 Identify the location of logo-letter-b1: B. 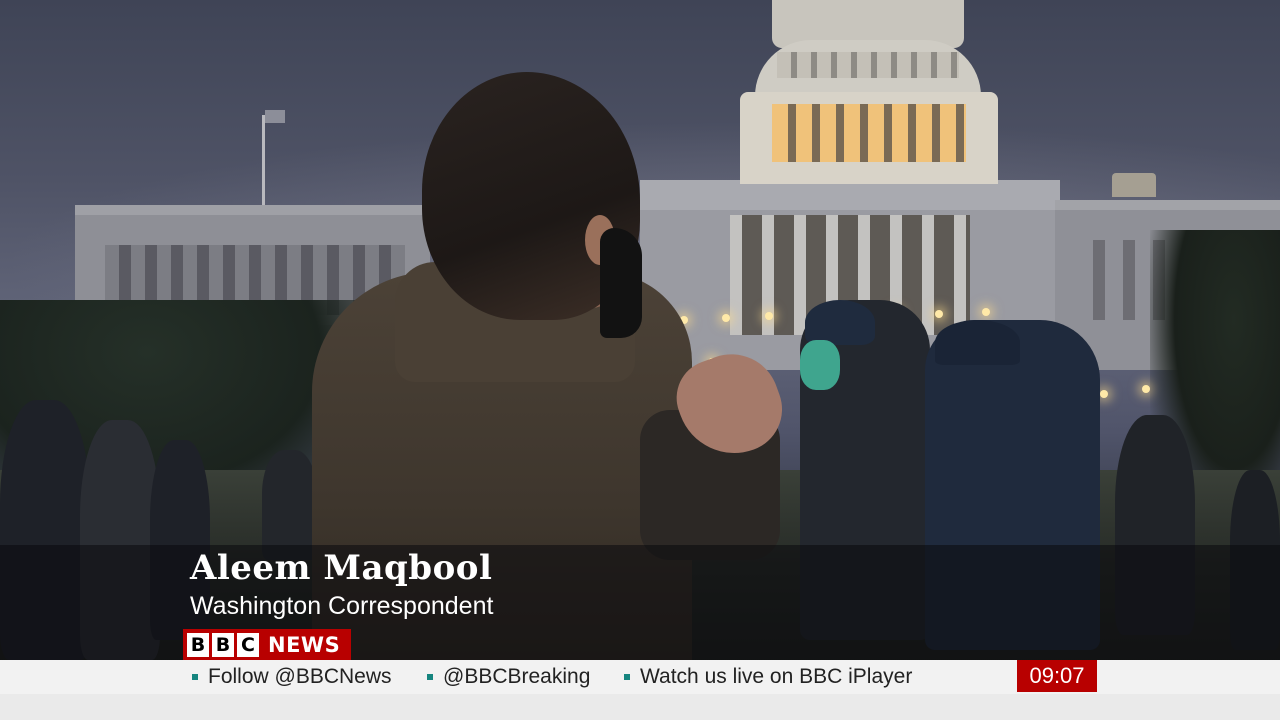
(198, 644).